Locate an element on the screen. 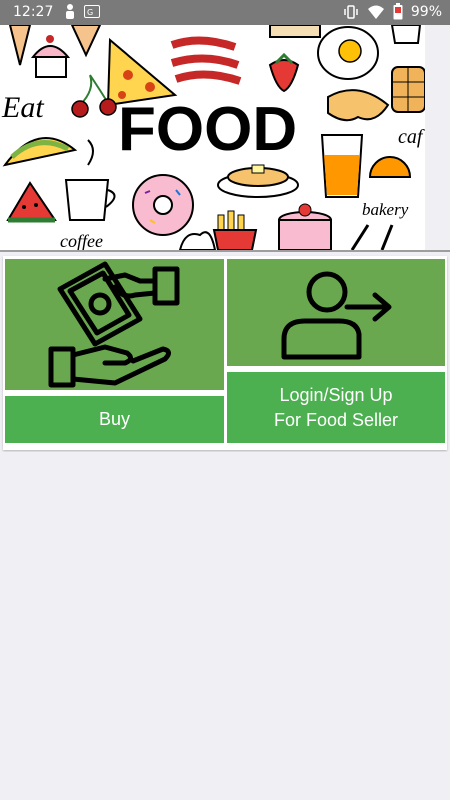 The height and width of the screenshot is (800, 450). status-bar: 12:27 G 99% is located at coordinates (225, 12).